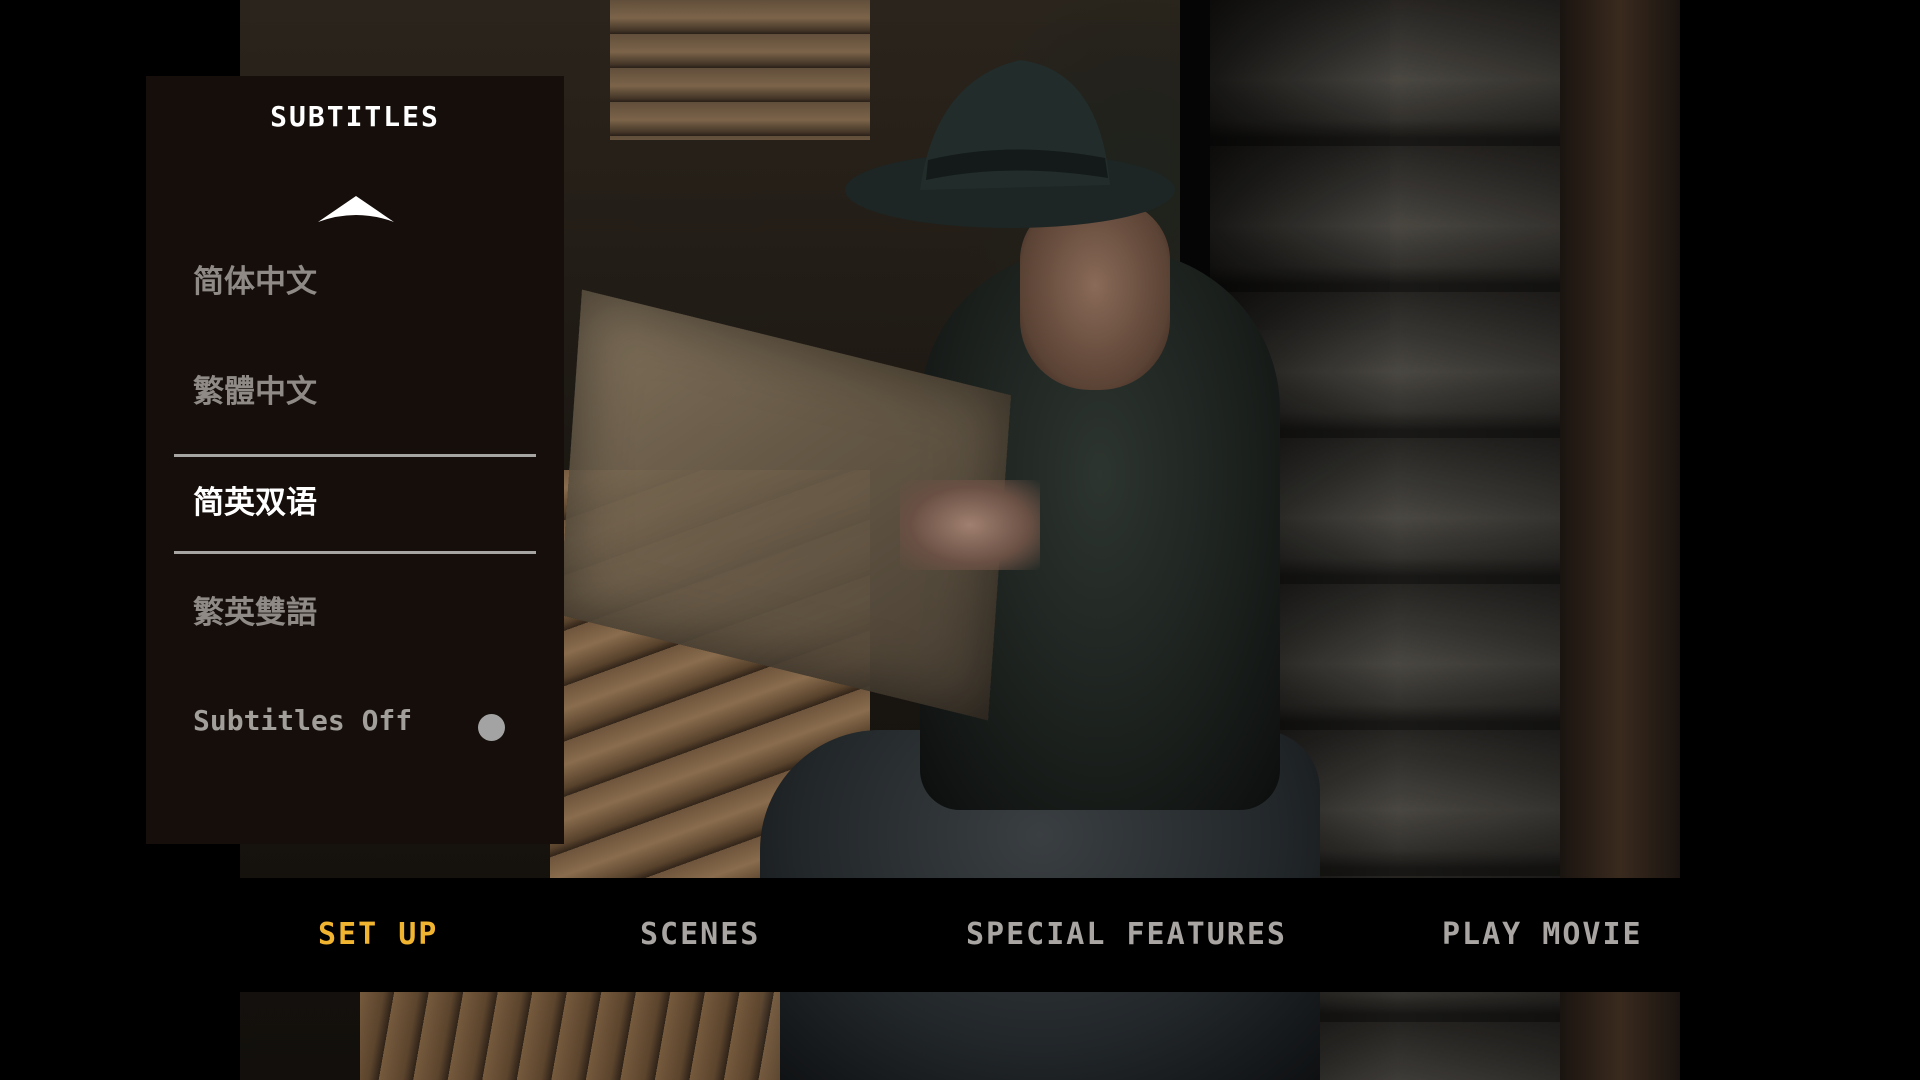 The height and width of the screenshot is (1080, 1920). Describe the element at coordinates (1010, 144) in the screenshot. I see `hat-icon` at that location.